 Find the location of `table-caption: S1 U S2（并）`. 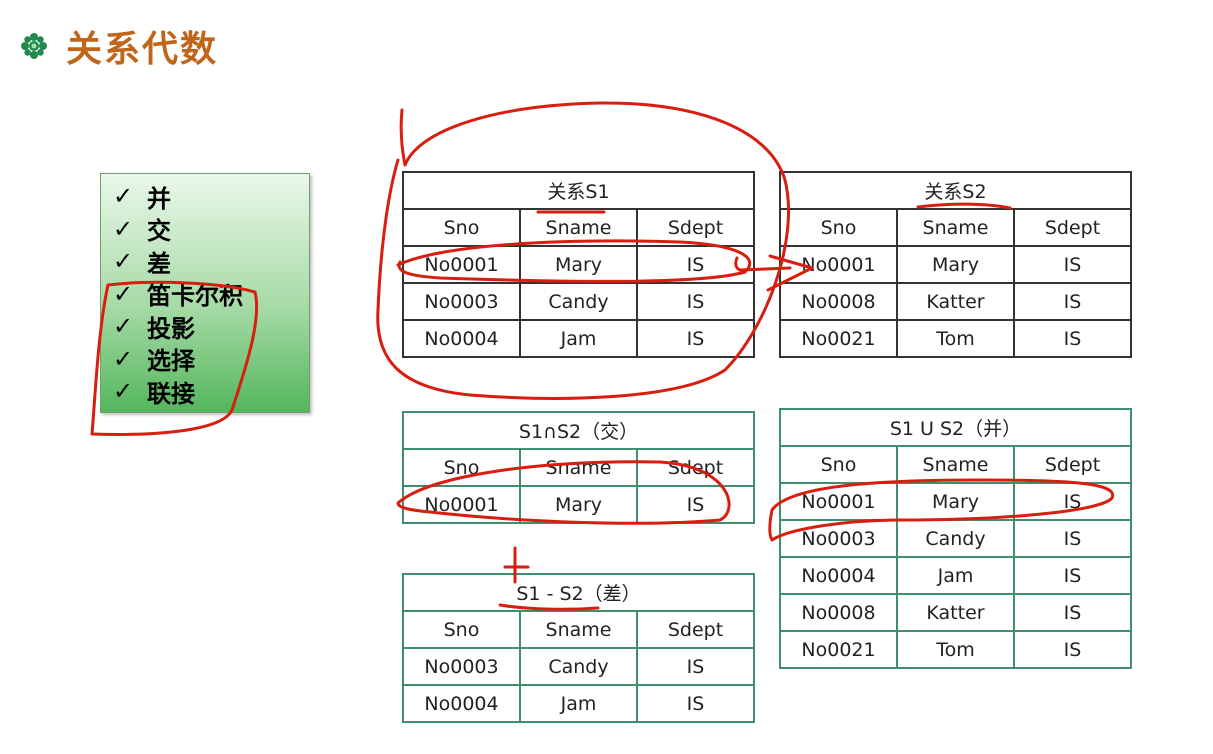

table-caption: S1 U S2（并） is located at coordinates (955, 427).